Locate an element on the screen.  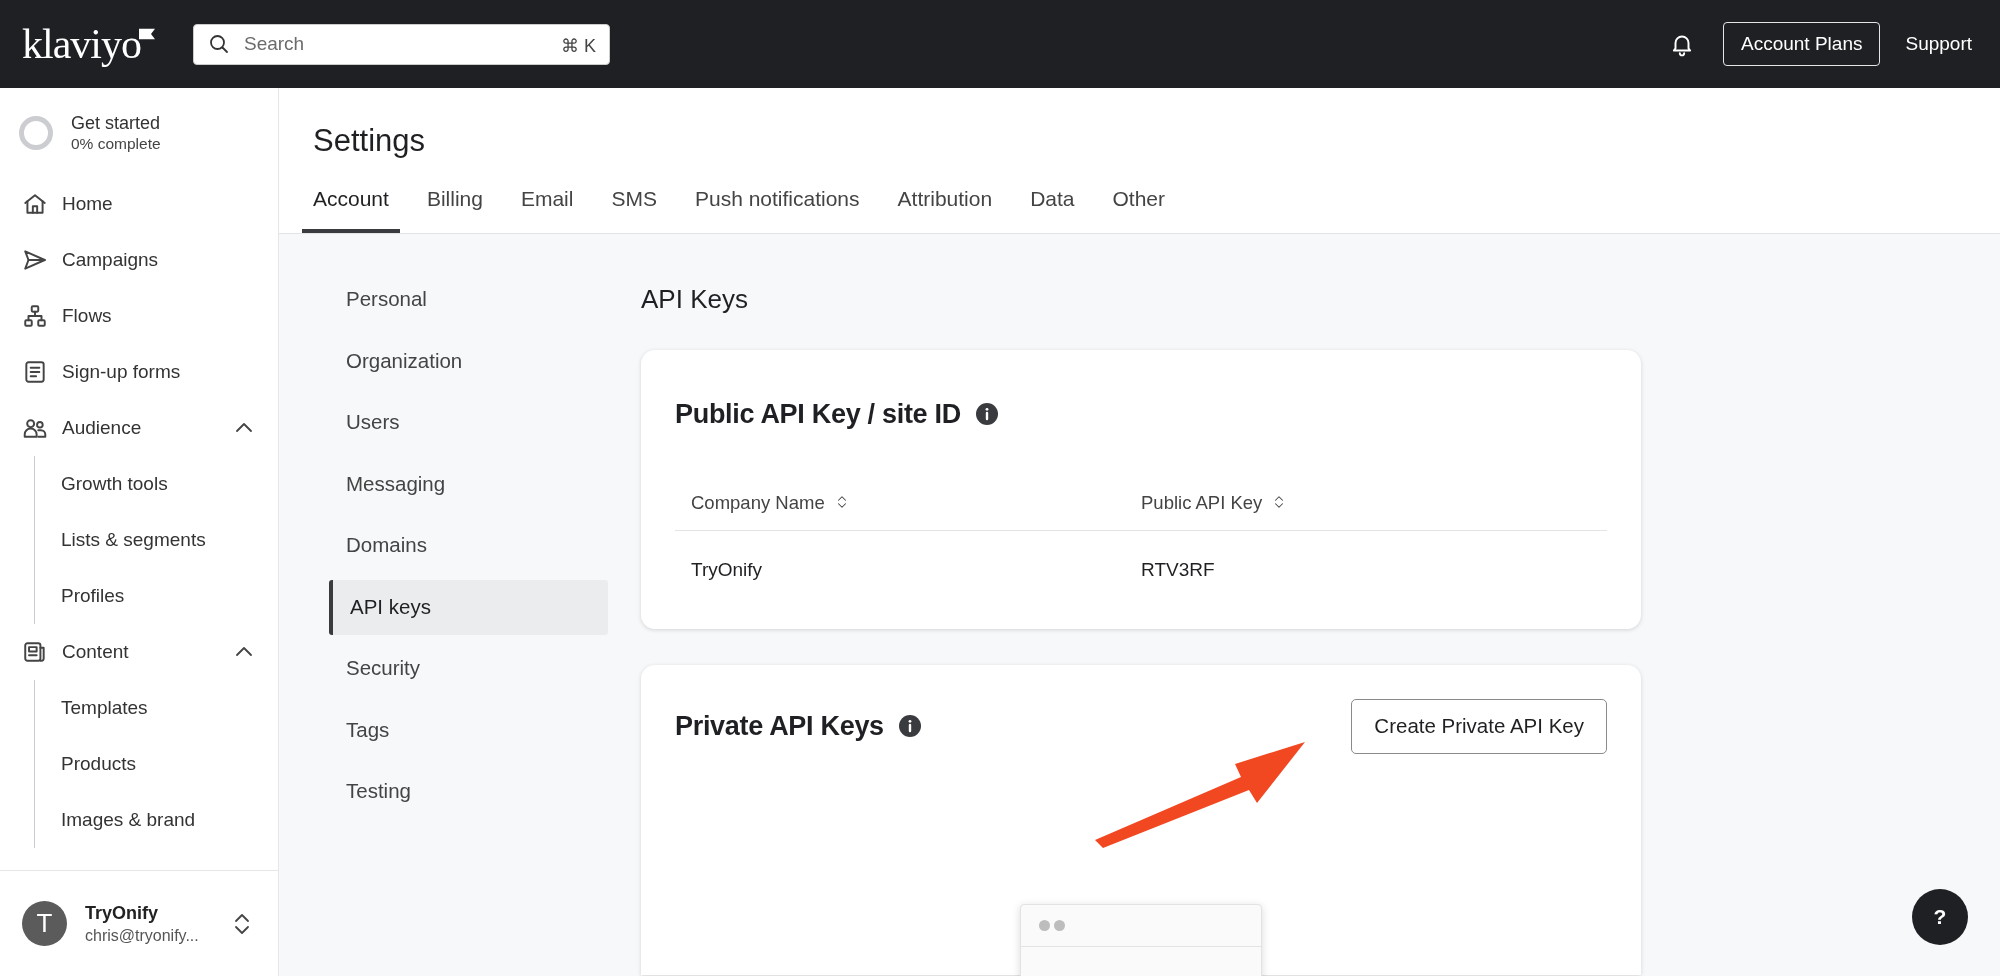
klaviyo-logo: klaviyo is located at coordinates (81, 44).